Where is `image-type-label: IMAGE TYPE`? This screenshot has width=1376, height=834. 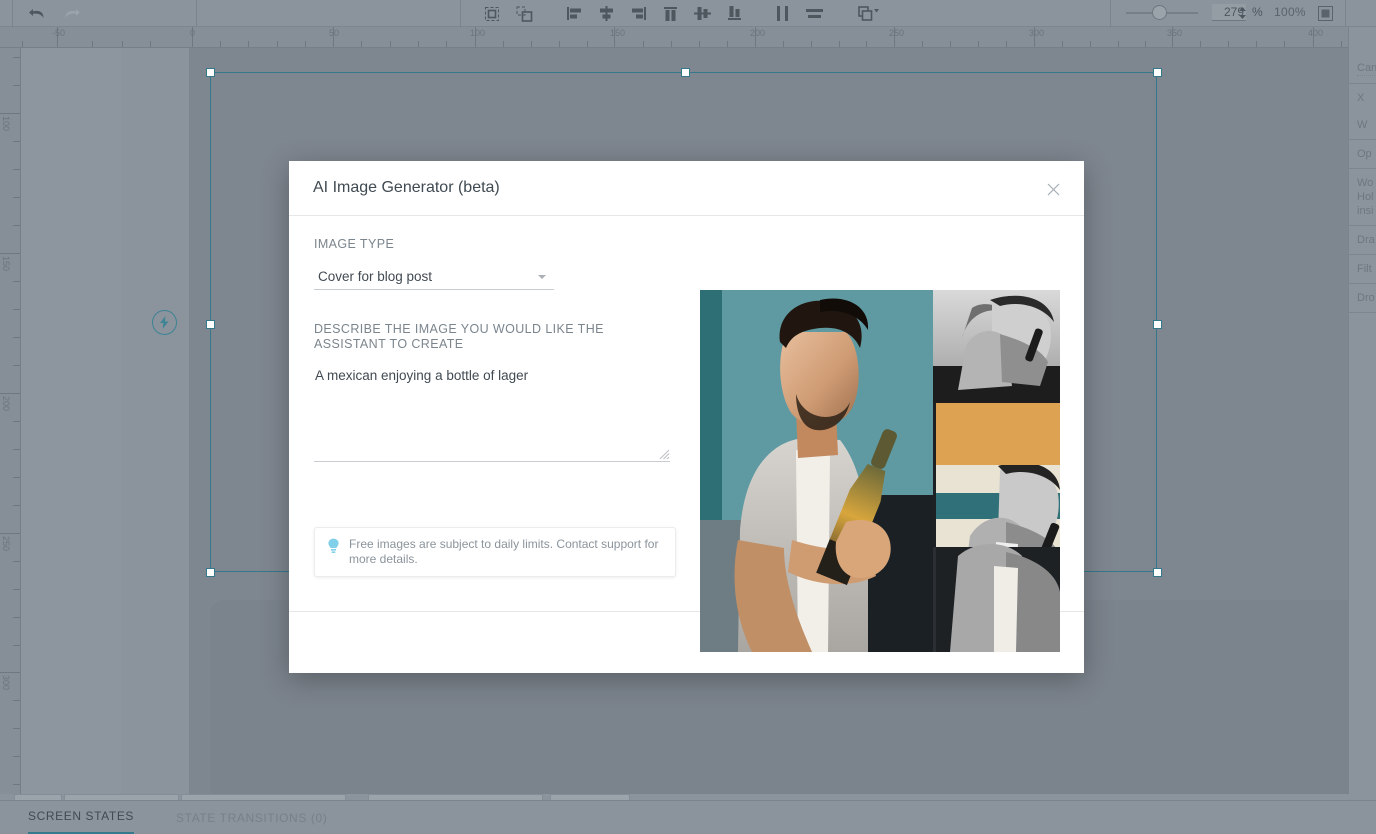 image-type-label: IMAGE TYPE is located at coordinates (354, 244).